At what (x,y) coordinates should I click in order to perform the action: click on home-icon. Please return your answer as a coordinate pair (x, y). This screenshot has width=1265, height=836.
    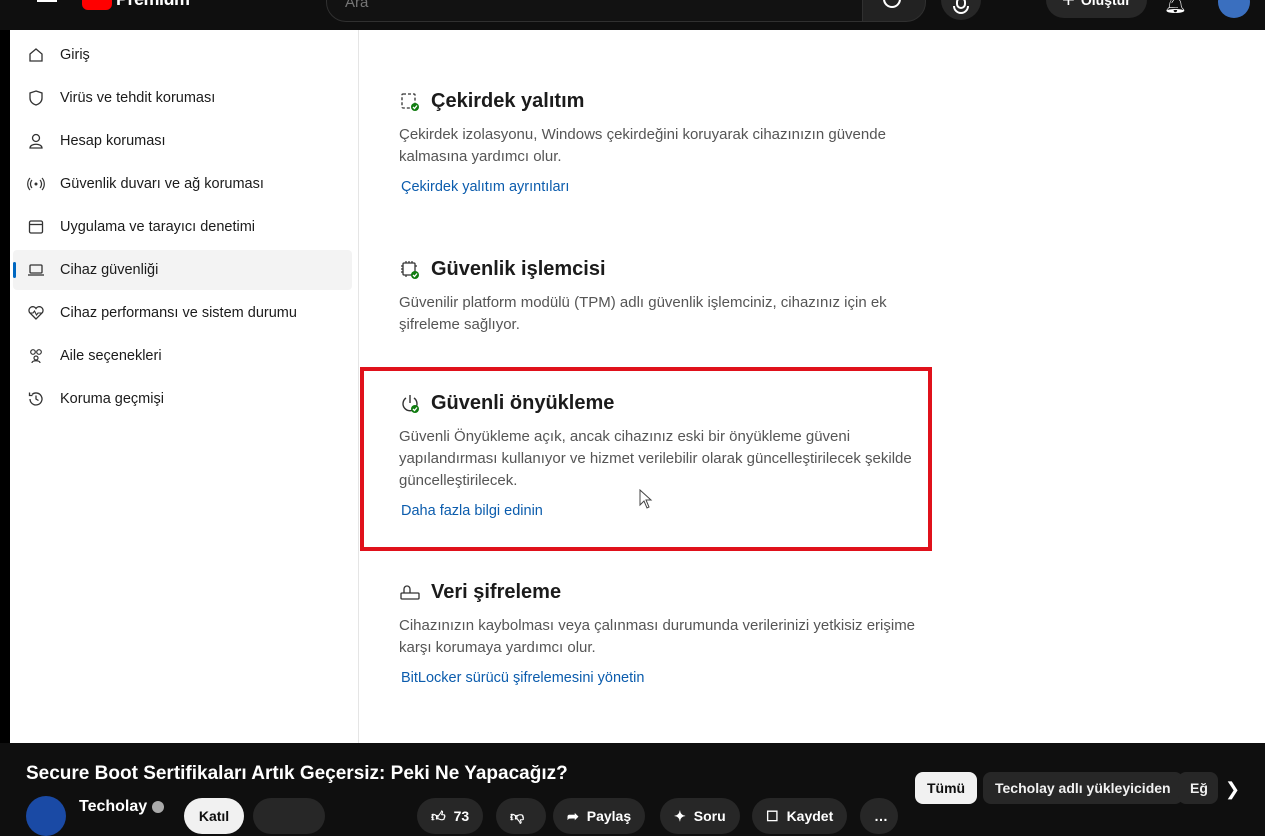
    Looking at the image, I should click on (36, 55).